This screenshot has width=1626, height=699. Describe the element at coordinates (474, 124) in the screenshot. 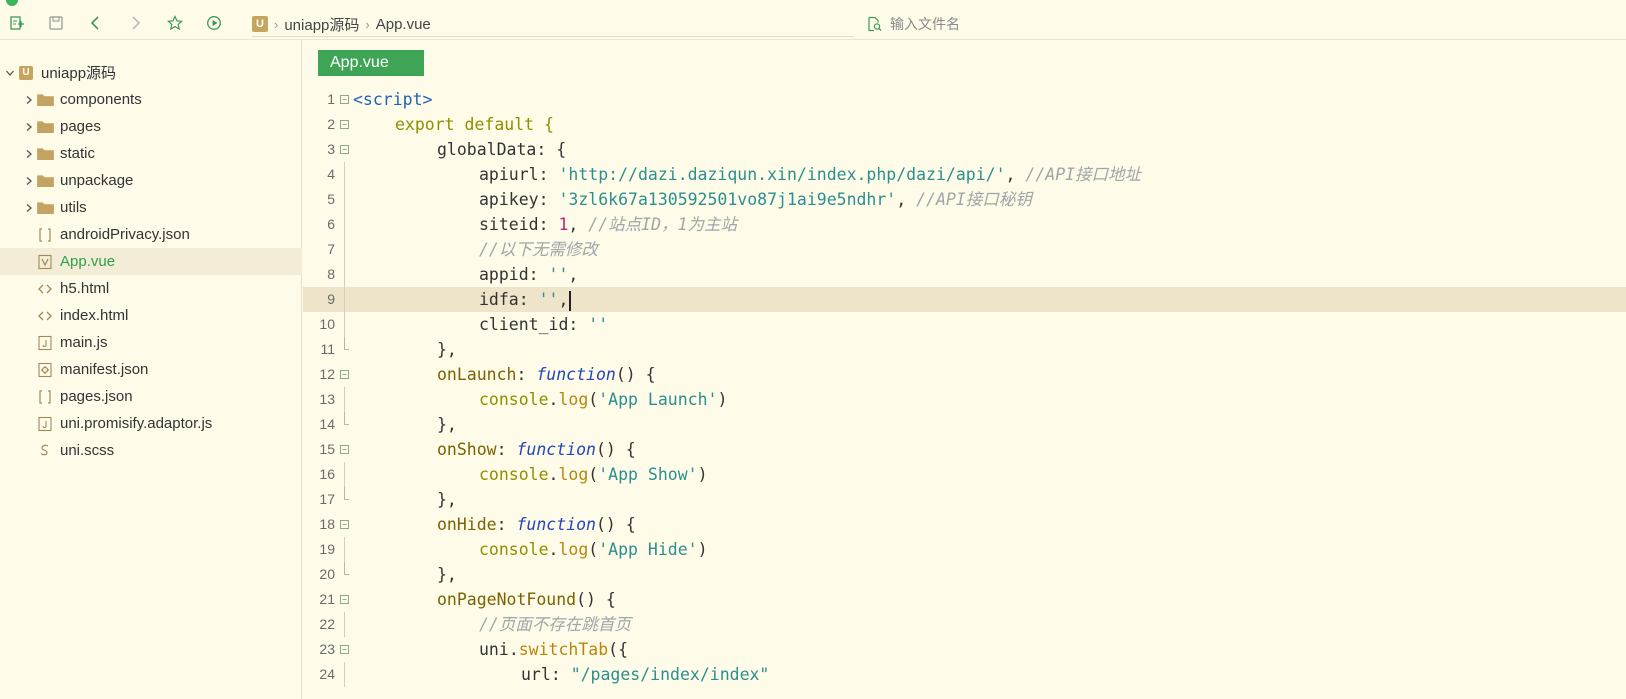

I see `code-text: export default {` at that location.